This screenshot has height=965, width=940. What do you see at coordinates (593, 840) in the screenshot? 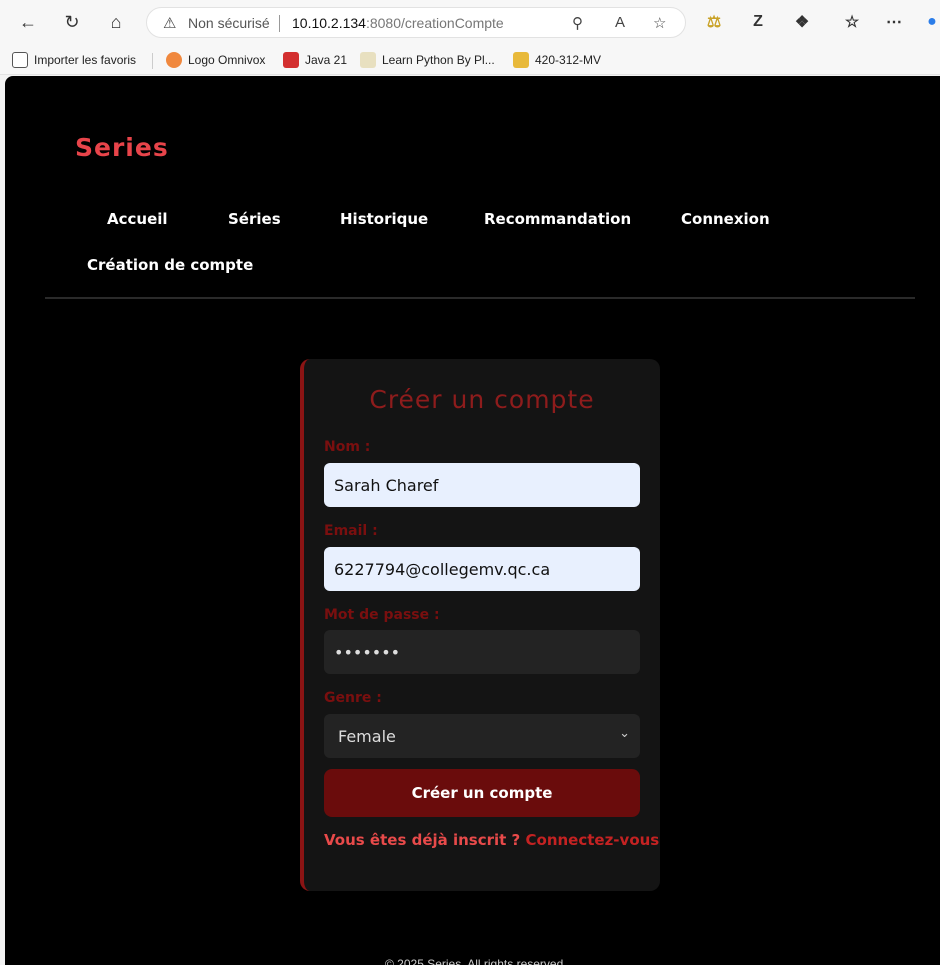
I see `login-link: Connectez-vous` at bounding box center [593, 840].